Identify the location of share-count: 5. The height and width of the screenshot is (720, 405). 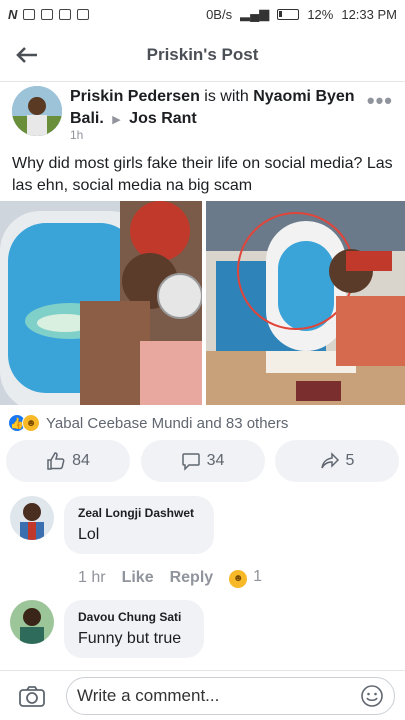
(350, 460).